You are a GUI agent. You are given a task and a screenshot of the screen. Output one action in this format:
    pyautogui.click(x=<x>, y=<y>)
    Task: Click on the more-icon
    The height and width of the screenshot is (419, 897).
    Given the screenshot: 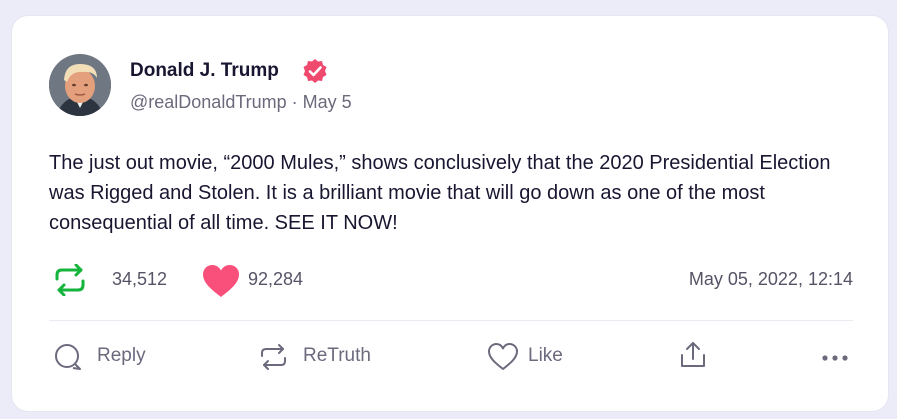 What is the action you would take?
    pyautogui.click(x=835, y=358)
    